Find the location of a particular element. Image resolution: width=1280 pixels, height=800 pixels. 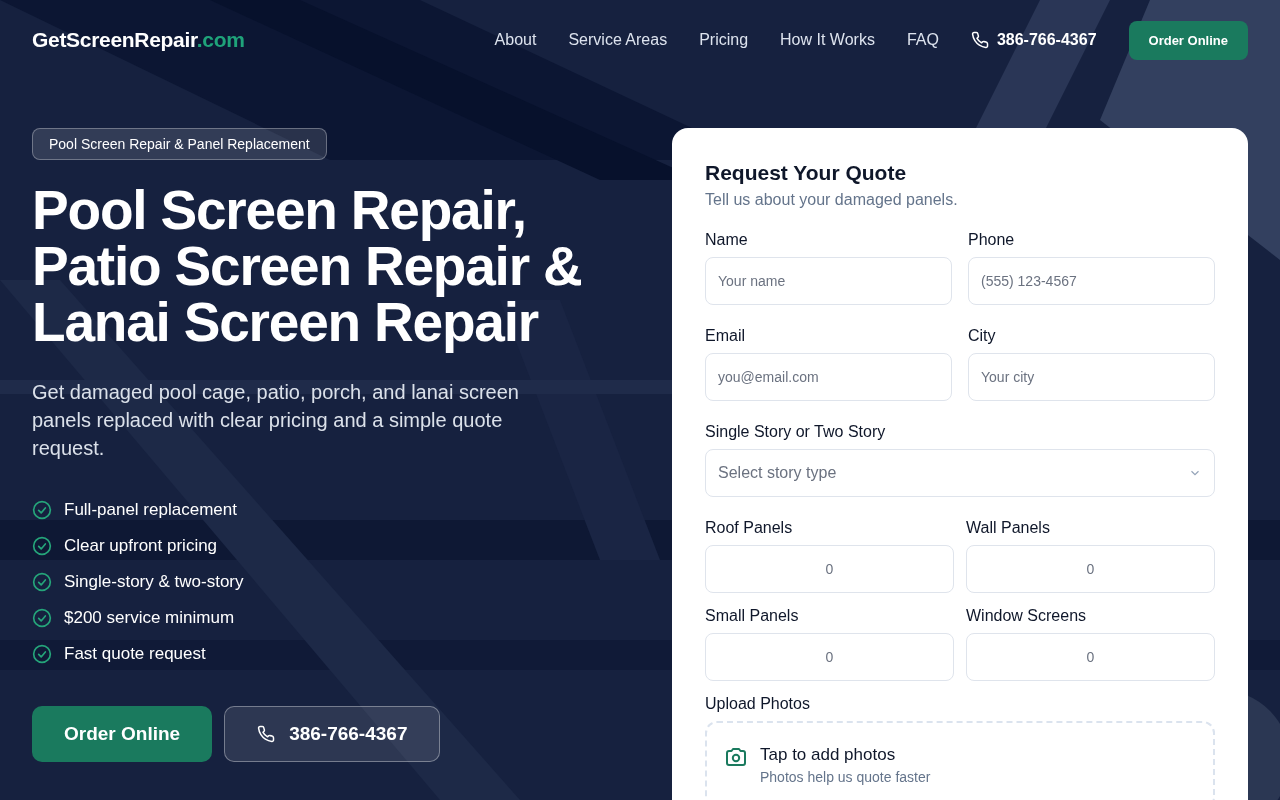

feature-text: Full-panel replacement is located at coordinates (150, 510).